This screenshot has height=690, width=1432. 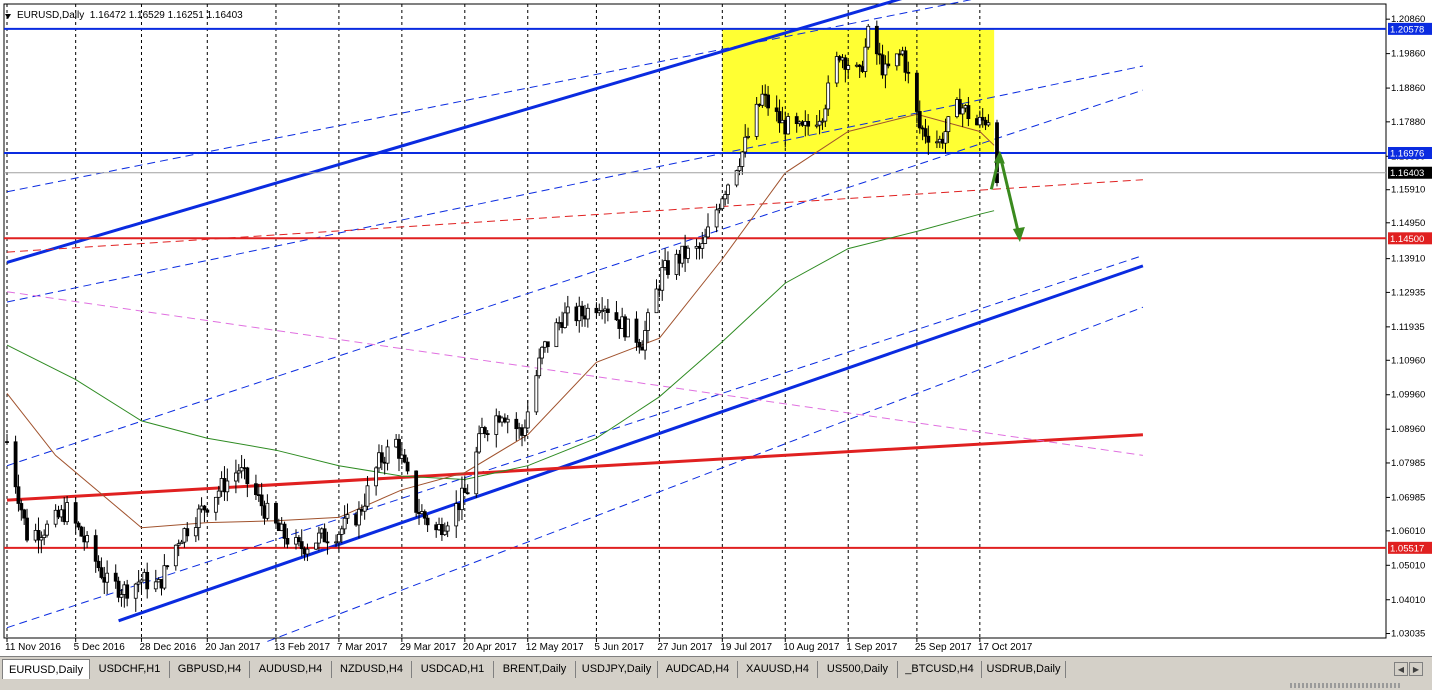 I want to click on tab-scroll-right-icon: ▶, so click(x=1416, y=669).